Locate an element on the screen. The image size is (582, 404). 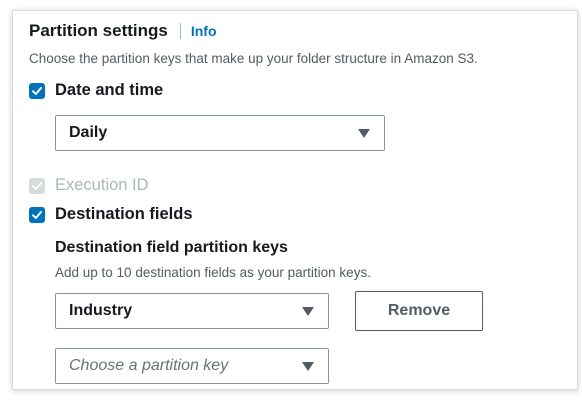
partition-key-select: Industry is located at coordinates (192, 311).